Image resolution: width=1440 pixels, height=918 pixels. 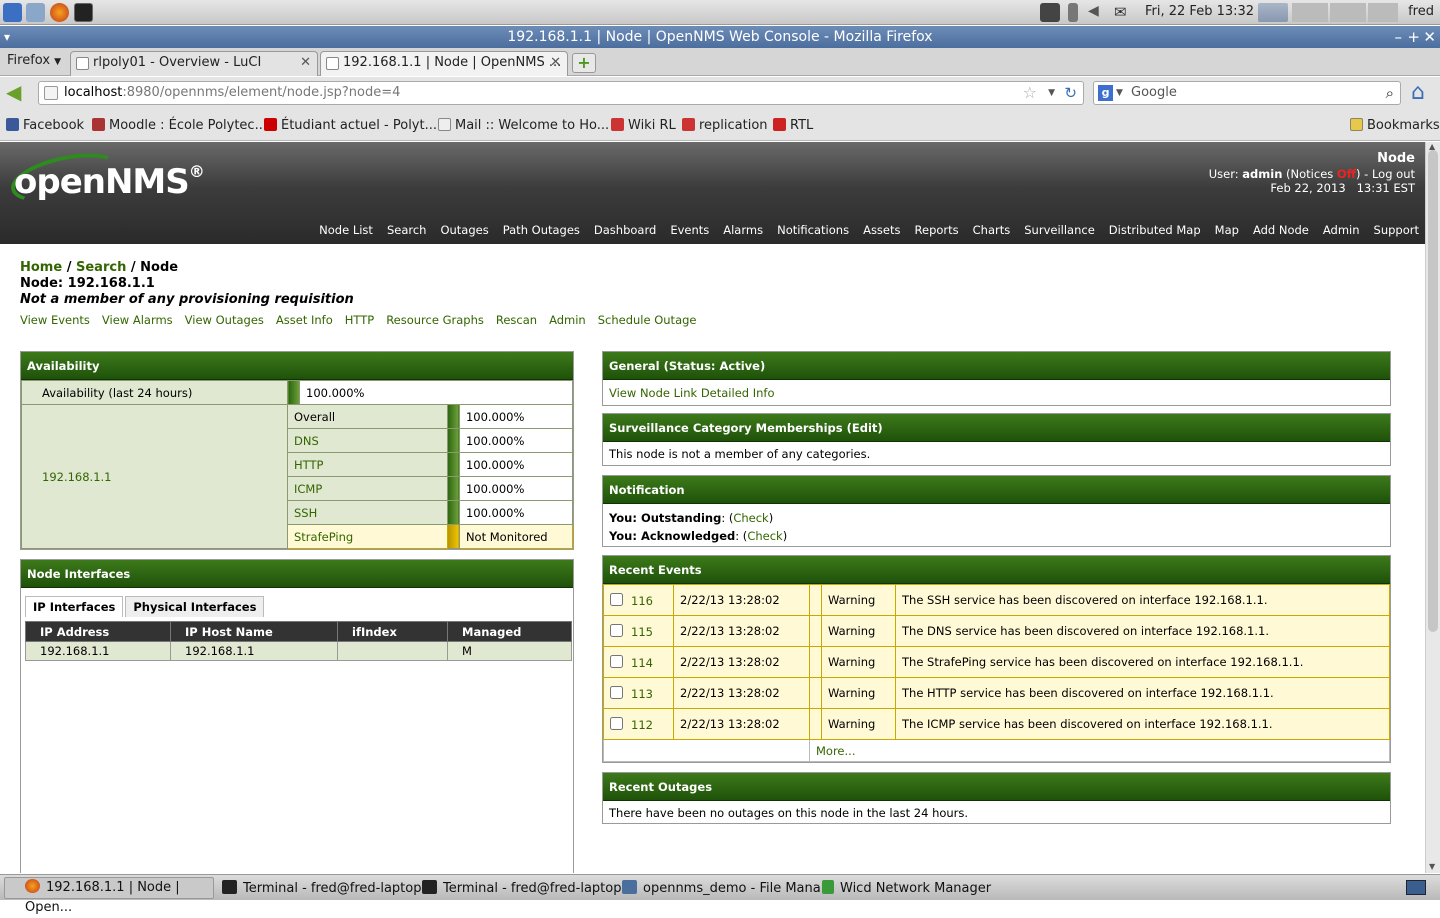 I want to click on bookmark-wiki-rl: Wiki RL, so click(x=643, y=125).